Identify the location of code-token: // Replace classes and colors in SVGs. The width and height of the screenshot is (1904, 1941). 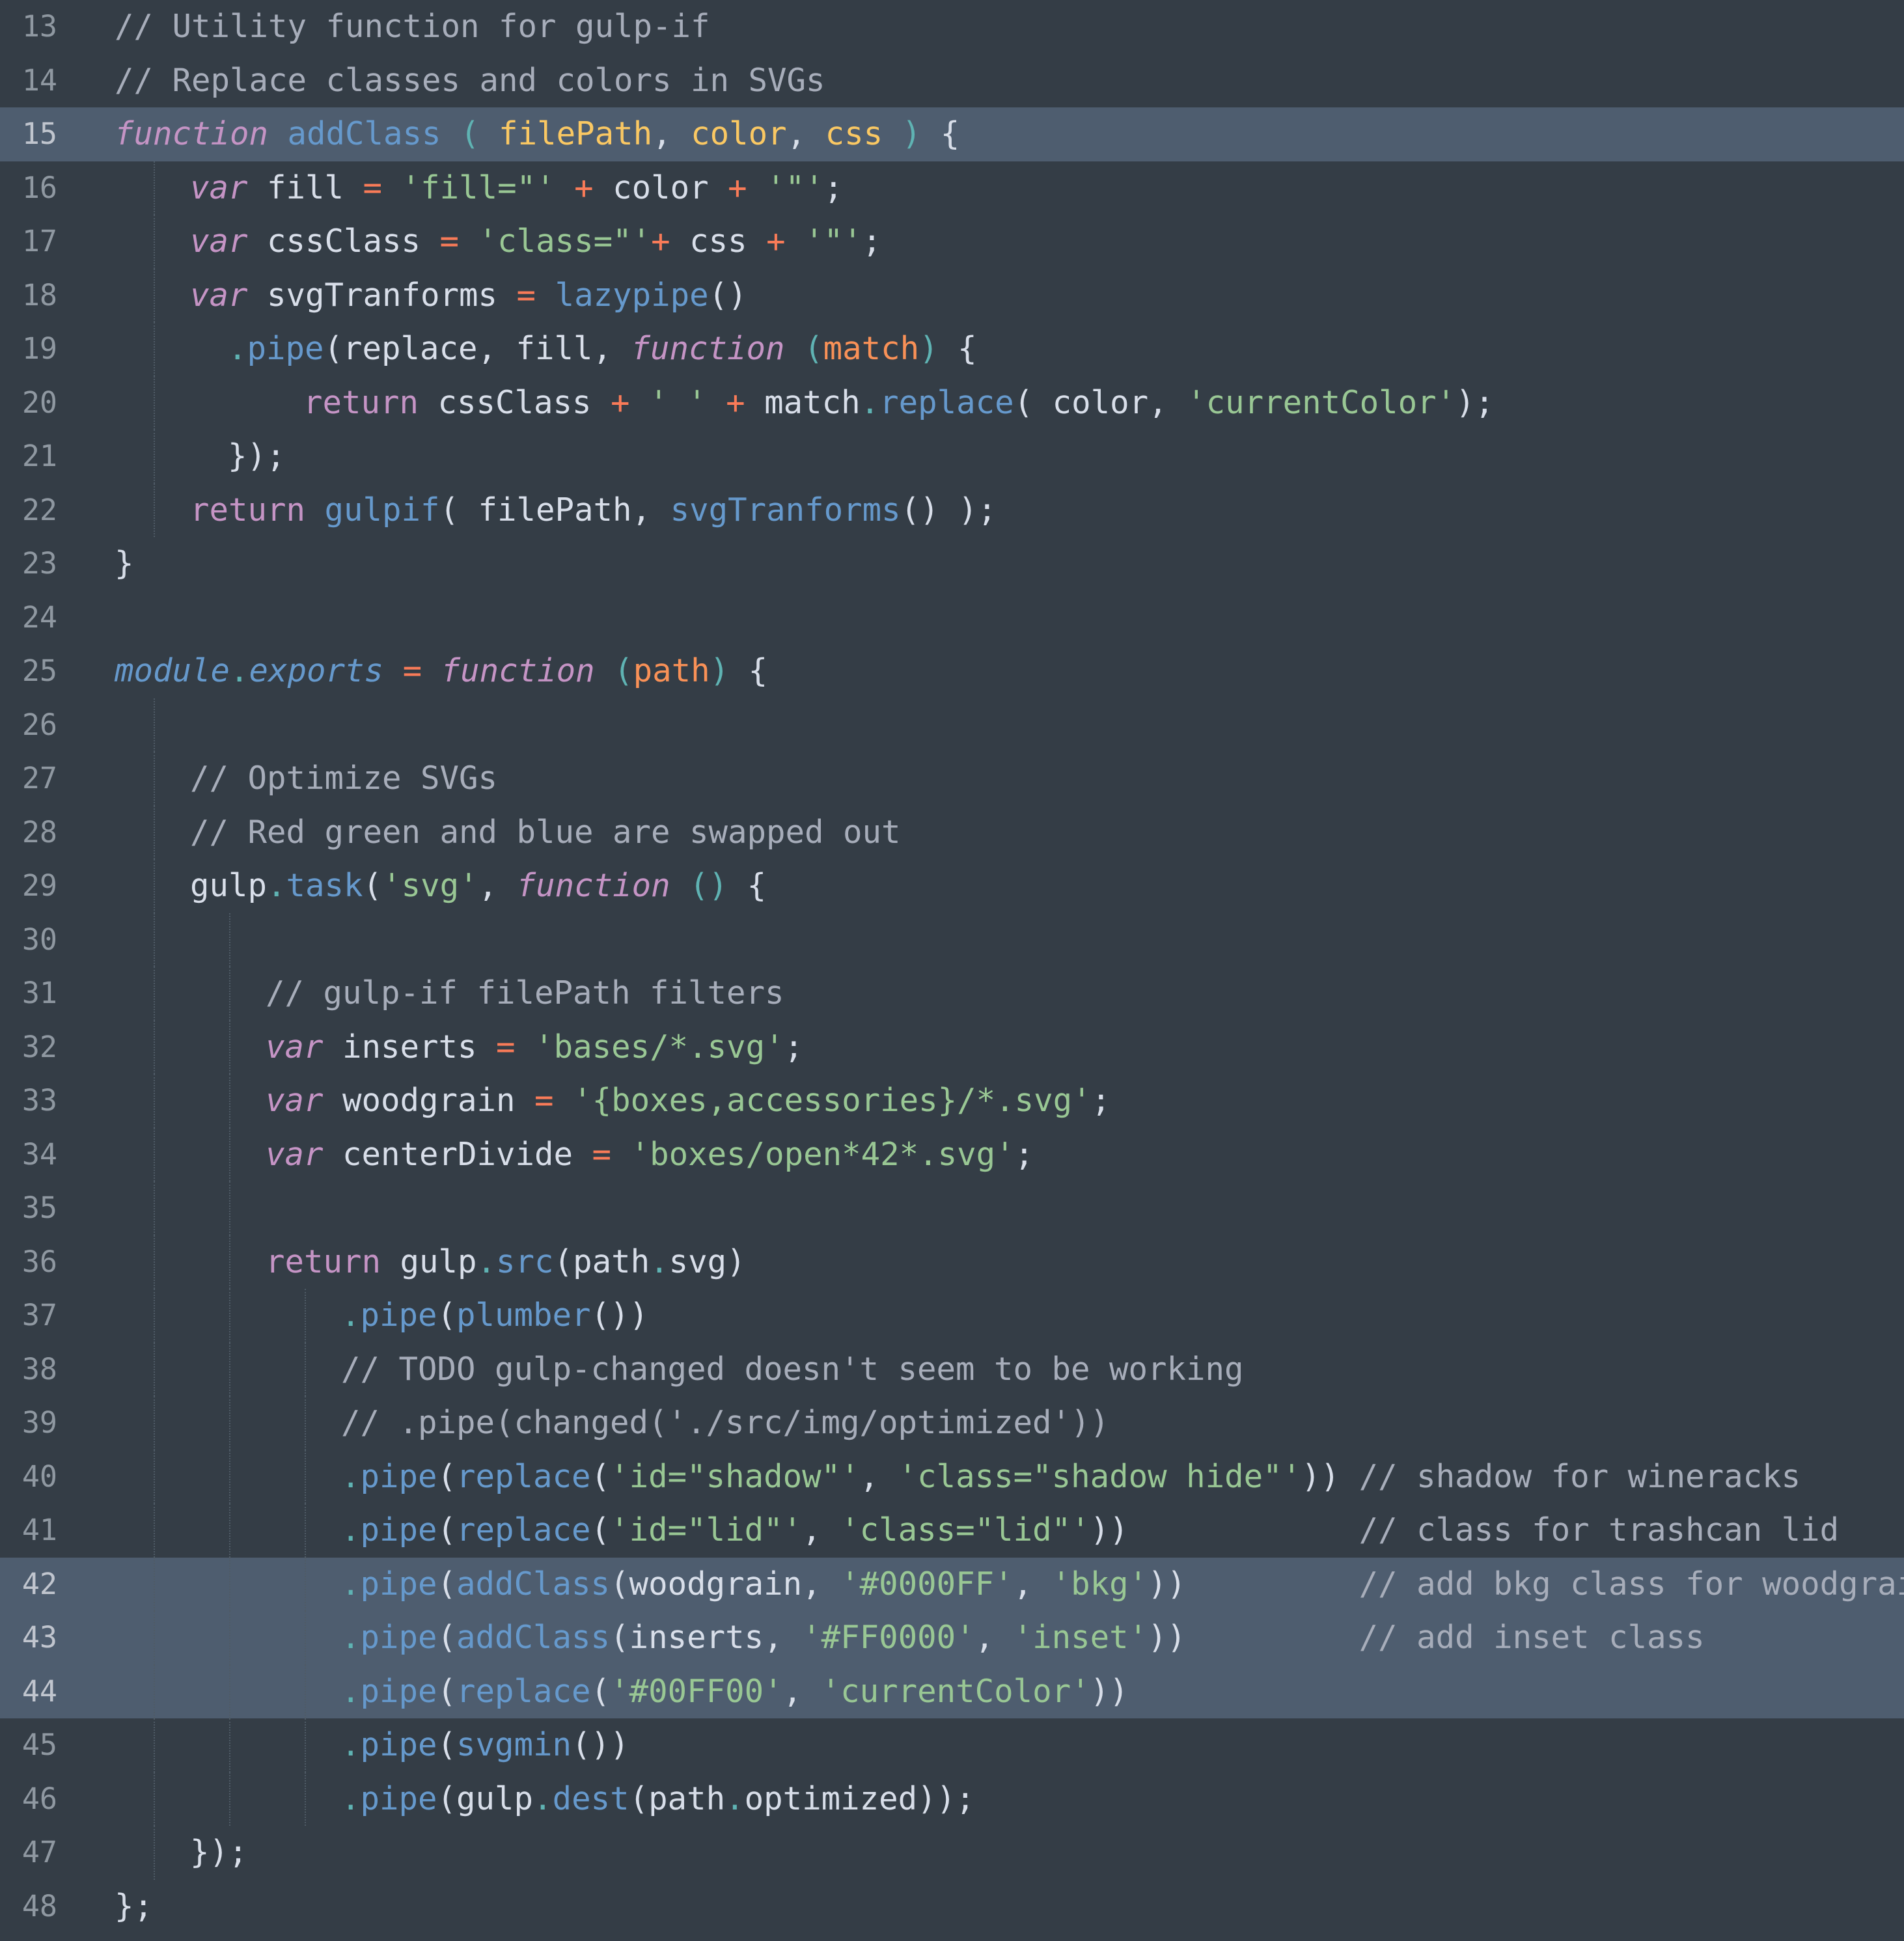
(470, 80).